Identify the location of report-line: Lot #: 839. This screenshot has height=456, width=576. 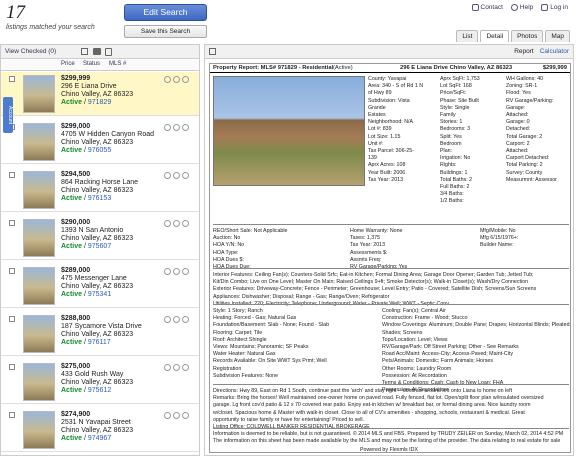
(380, 129).